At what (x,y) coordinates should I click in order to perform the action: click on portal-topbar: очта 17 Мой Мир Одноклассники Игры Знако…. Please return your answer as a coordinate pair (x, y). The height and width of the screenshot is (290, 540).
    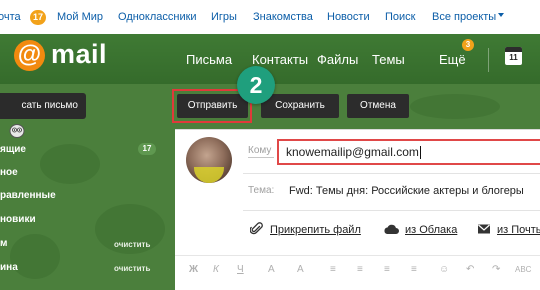
    Looking at the image, I should click on (270, 17).